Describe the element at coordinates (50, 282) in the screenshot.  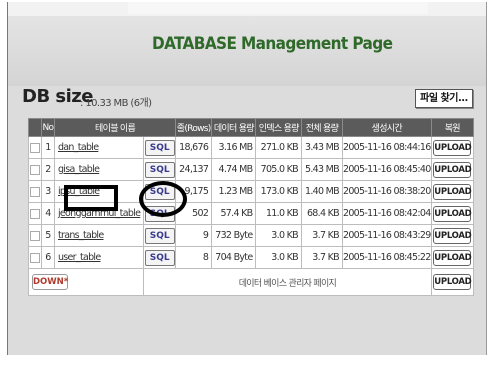
I see `down-button: DOWN*` at that location.